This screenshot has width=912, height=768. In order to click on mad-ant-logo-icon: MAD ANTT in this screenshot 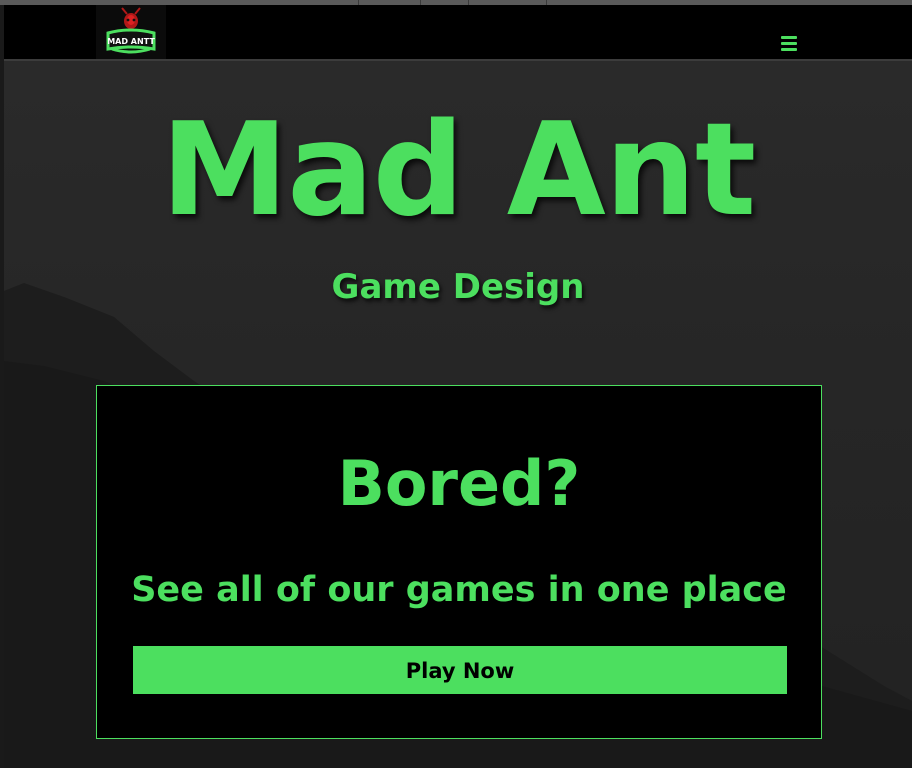, I will do `click(131, 30)`.